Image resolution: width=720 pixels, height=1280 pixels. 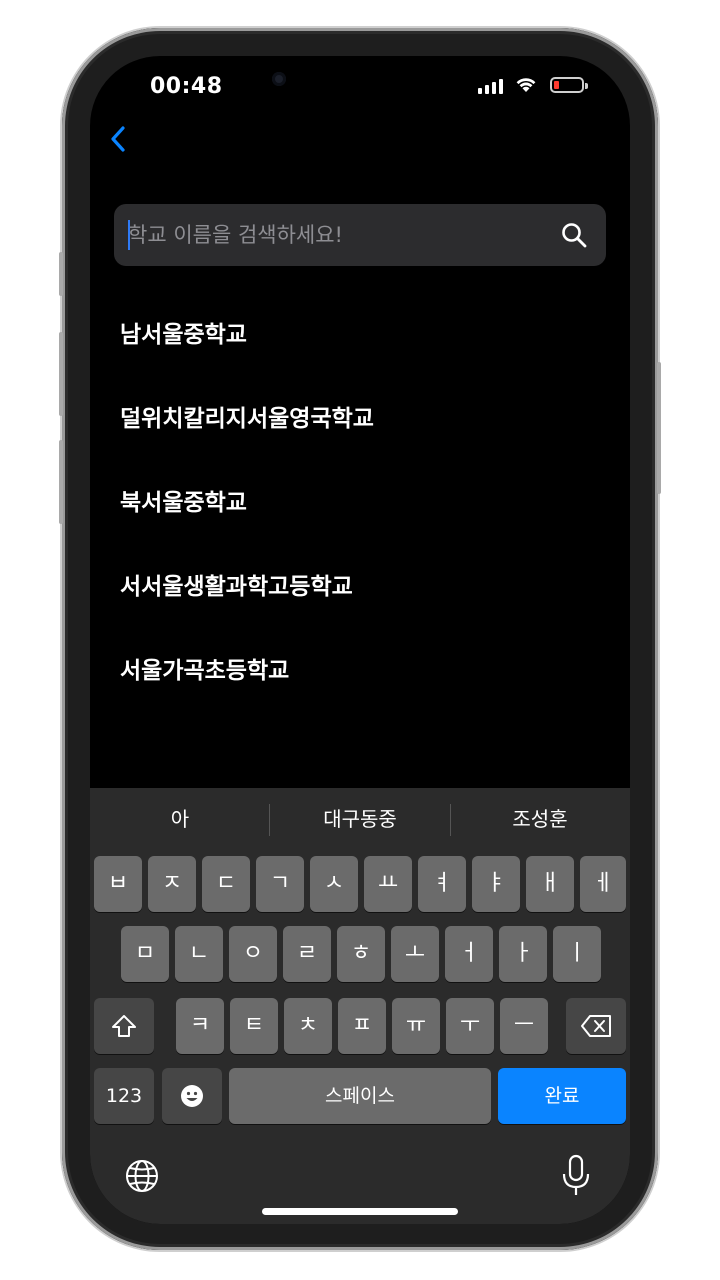 What do you see at coordinates (526, 85) in the screenshot?
I see `wifi-icon` at bounding box center [526, 85].